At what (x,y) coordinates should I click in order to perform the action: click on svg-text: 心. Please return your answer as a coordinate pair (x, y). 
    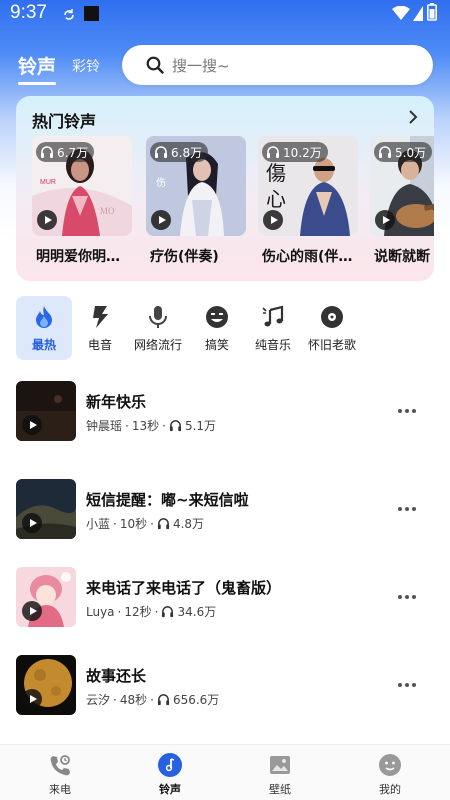
    Looking at the image, I should click on (276, 199).